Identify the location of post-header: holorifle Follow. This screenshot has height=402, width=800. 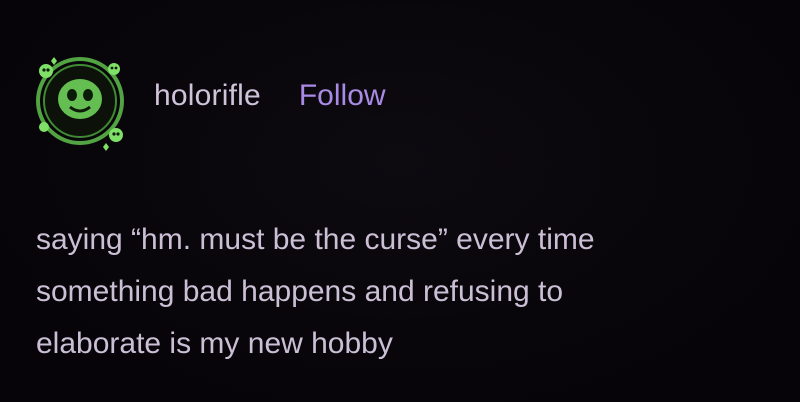
(206, 101).